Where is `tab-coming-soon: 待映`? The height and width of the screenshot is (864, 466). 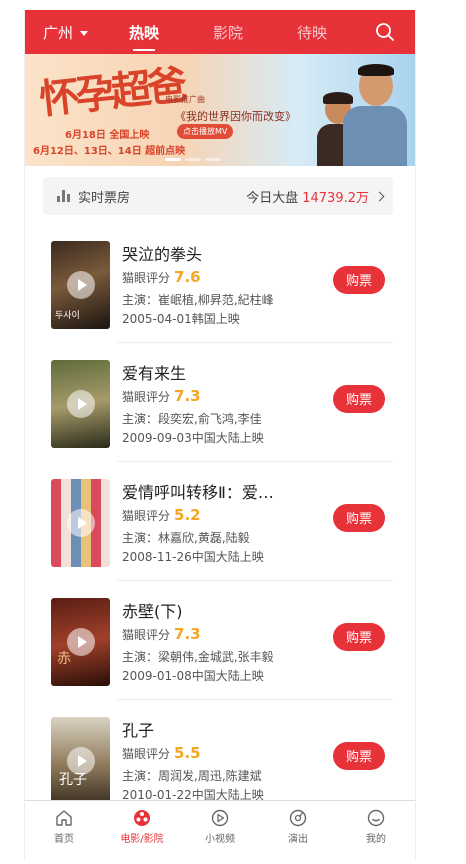
tab-coming-soon: 待映 is located at coordinates (312, 32).